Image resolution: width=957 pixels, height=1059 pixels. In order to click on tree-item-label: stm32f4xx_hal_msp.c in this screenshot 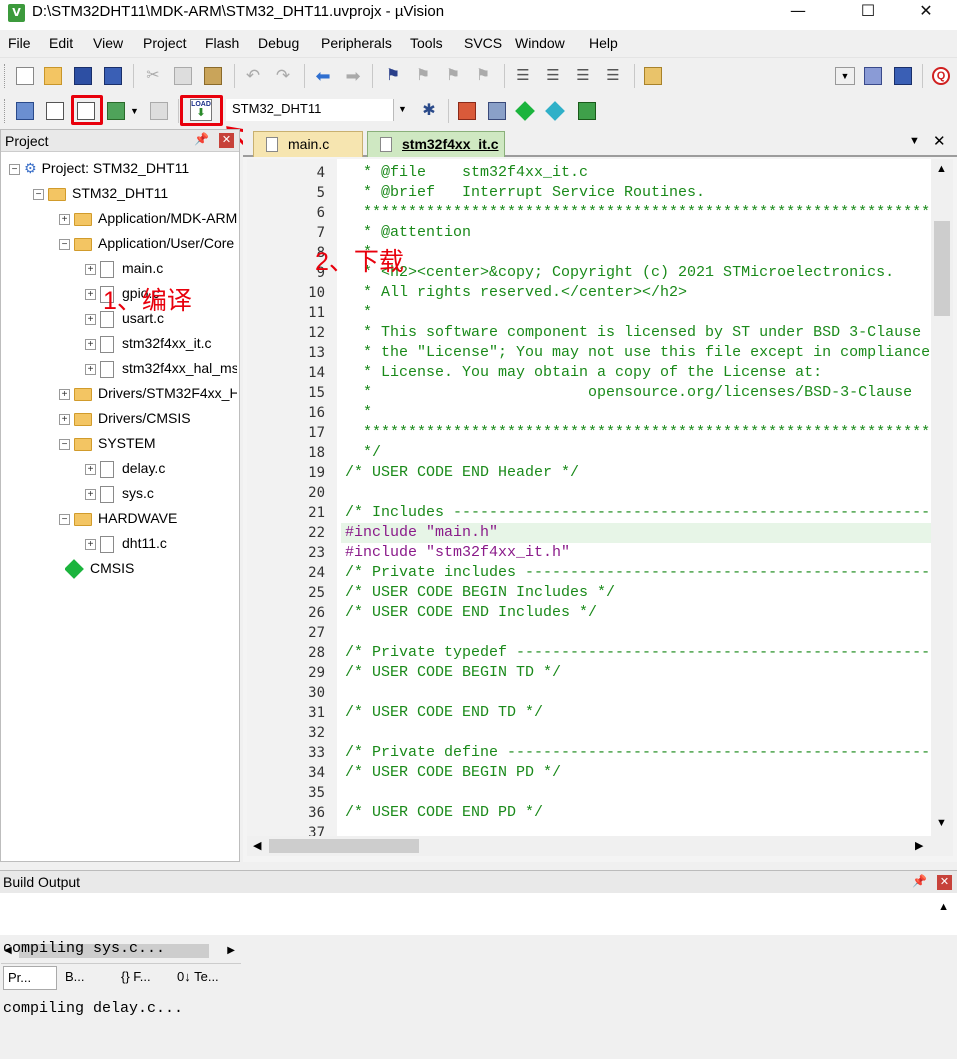, I will do `click(179, 368)`.